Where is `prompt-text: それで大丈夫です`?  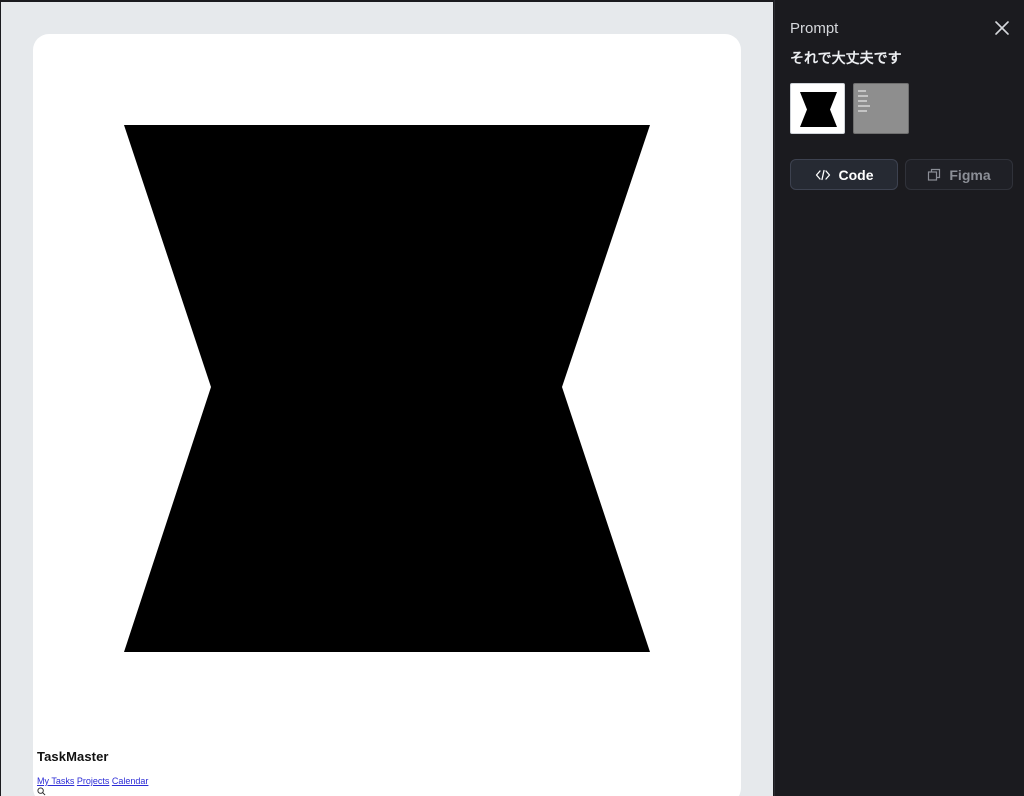 prompt-text: それで大丈夫です is located at coordinates (846, 58).